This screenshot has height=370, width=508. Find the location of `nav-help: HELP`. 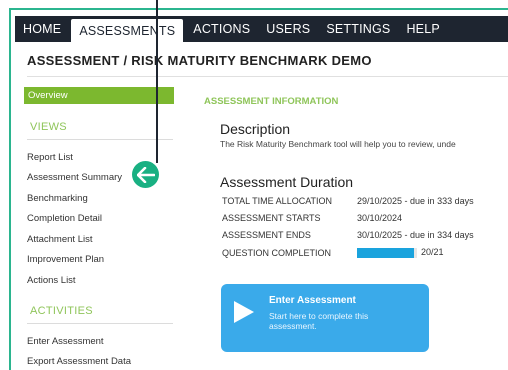

nav-help: HELP is located at coordinates (422, 29).